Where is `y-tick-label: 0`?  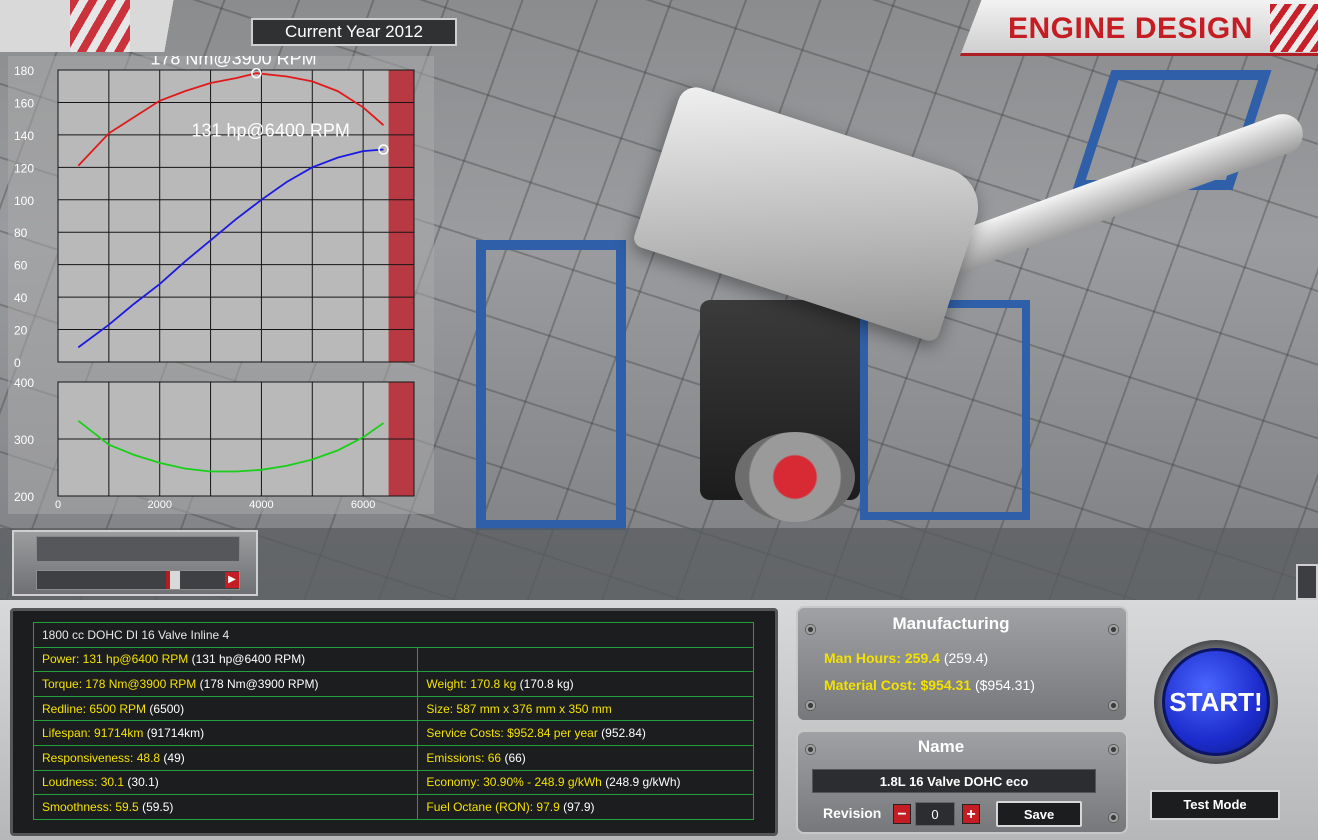 y-tick-label: 0 is located at coordinates (17, 363).